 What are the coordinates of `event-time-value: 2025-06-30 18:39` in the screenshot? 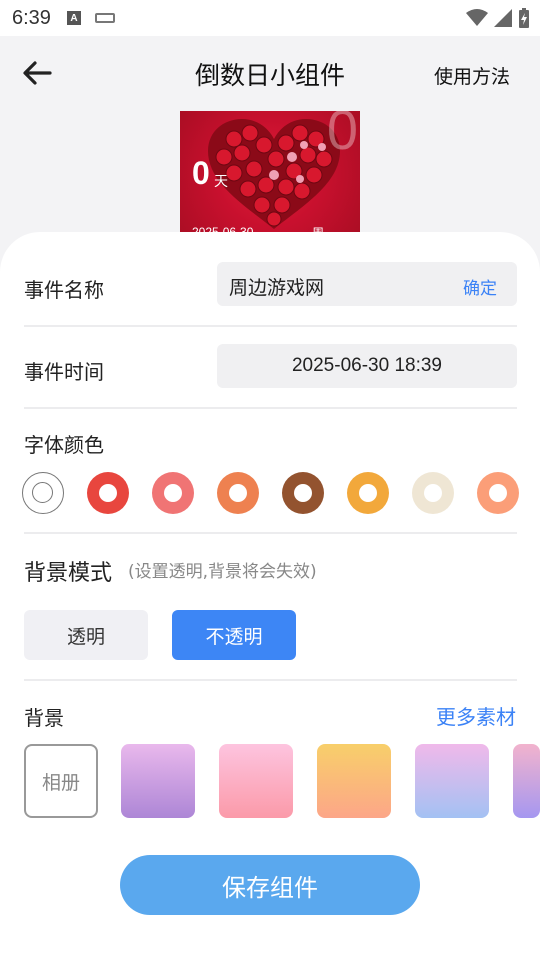 It's located at (367, 366).